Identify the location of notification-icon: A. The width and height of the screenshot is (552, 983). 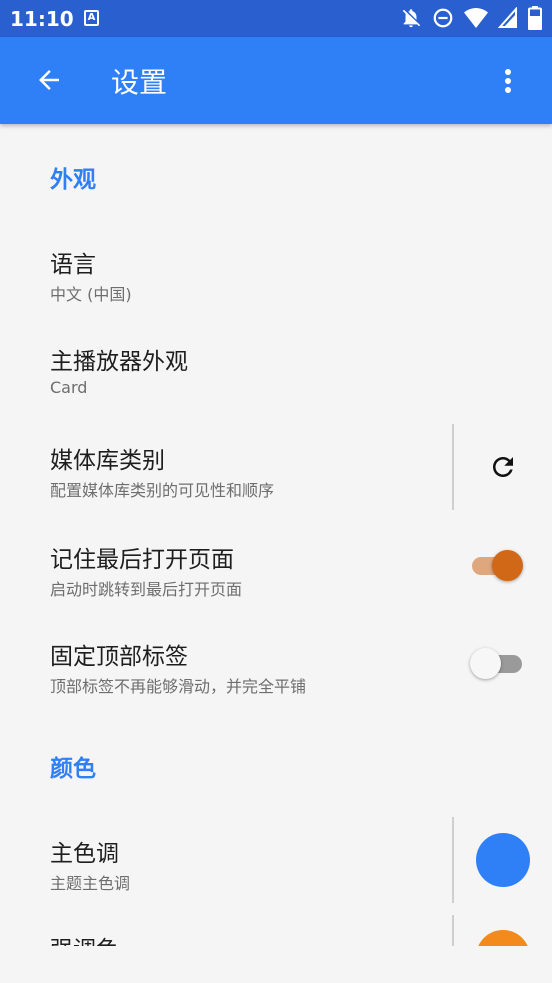
(91, 18).